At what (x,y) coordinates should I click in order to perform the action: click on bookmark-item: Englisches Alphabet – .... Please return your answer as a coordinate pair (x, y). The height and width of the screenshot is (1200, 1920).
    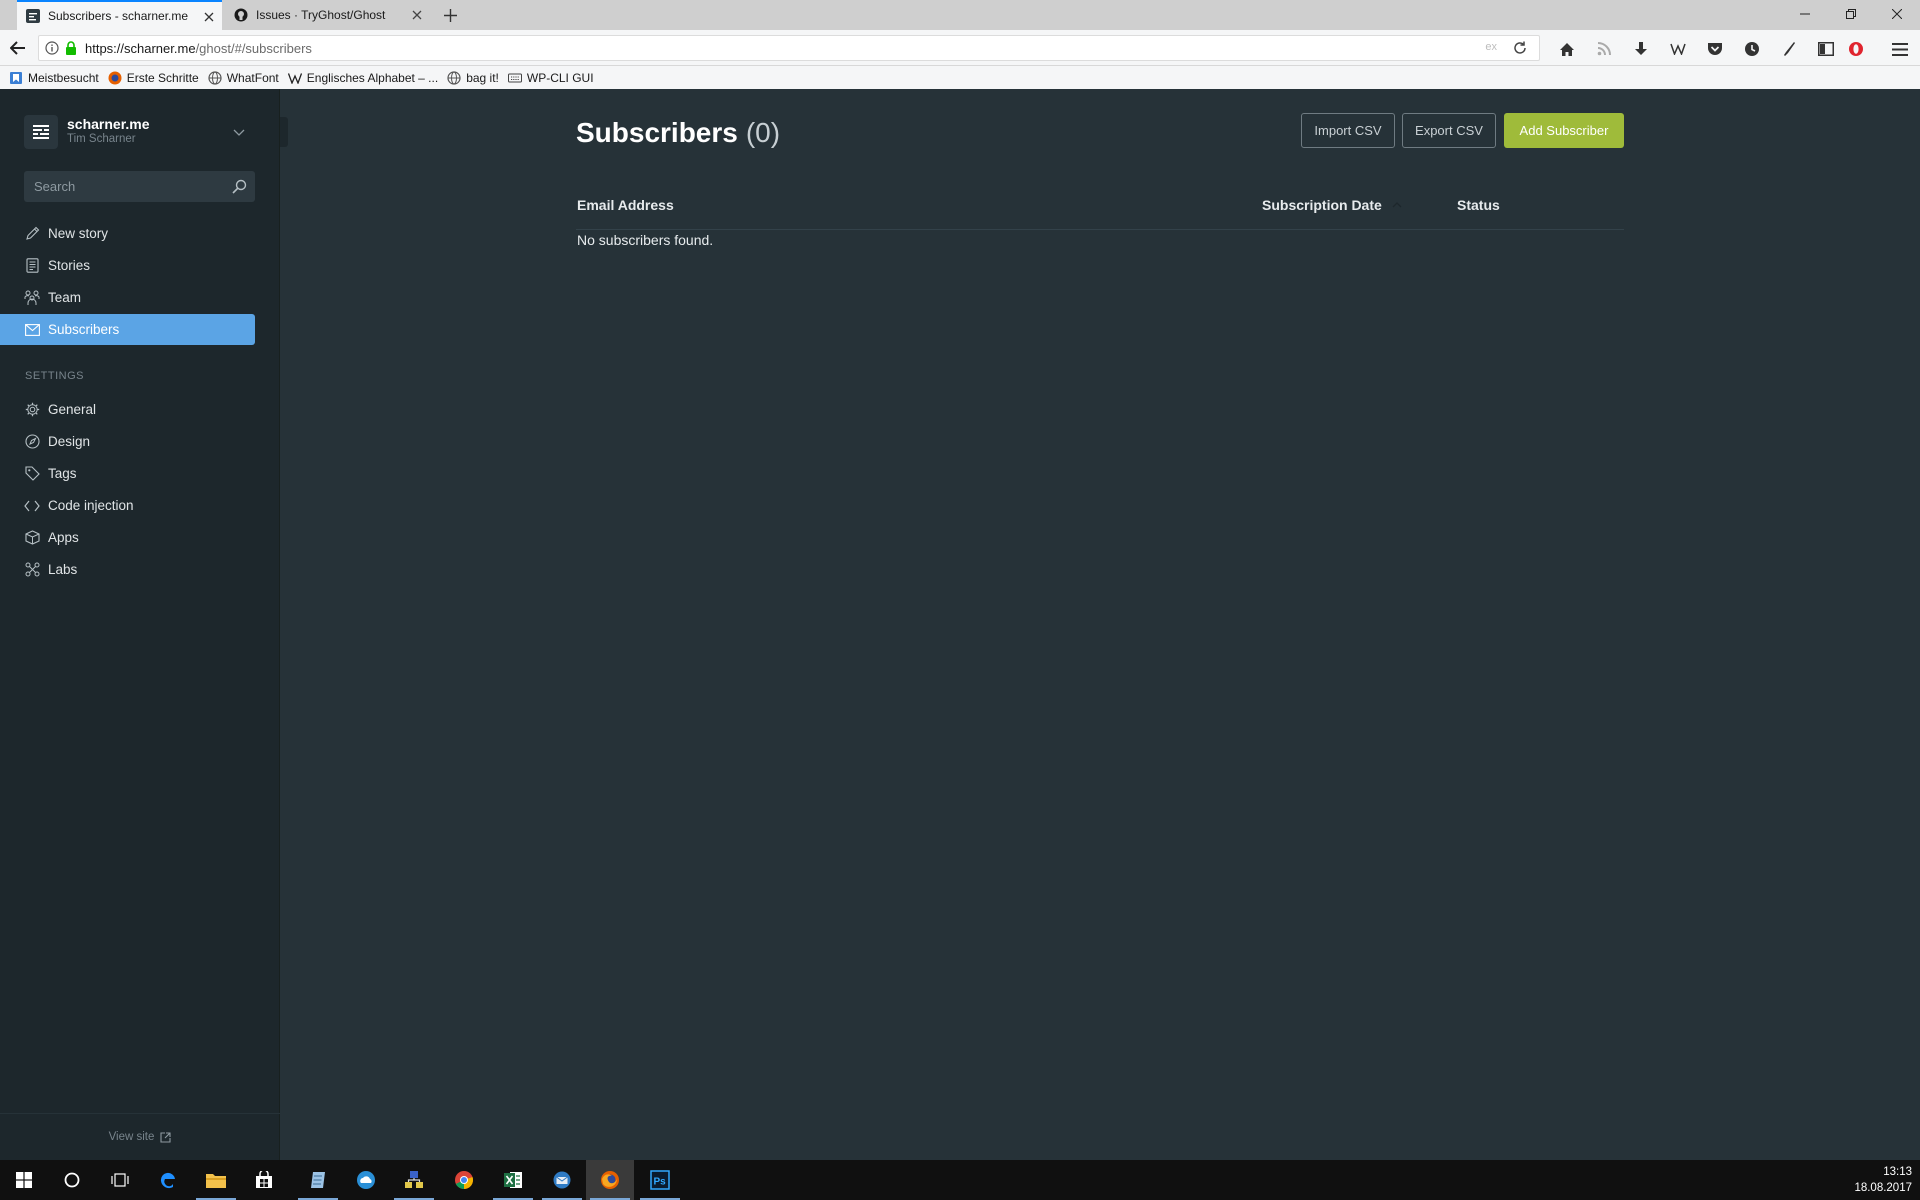
    Looking at the image, I should click on (362, 78).